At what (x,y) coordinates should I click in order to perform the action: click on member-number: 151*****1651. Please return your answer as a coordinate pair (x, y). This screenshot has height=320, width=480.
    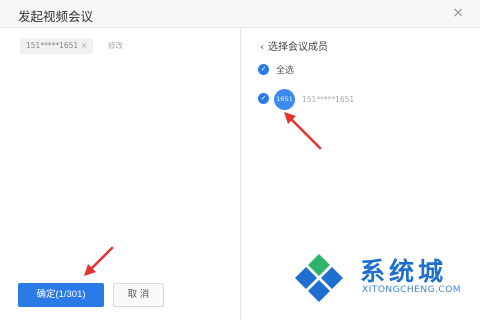
    Looking at the image, I should click on (328, 99).